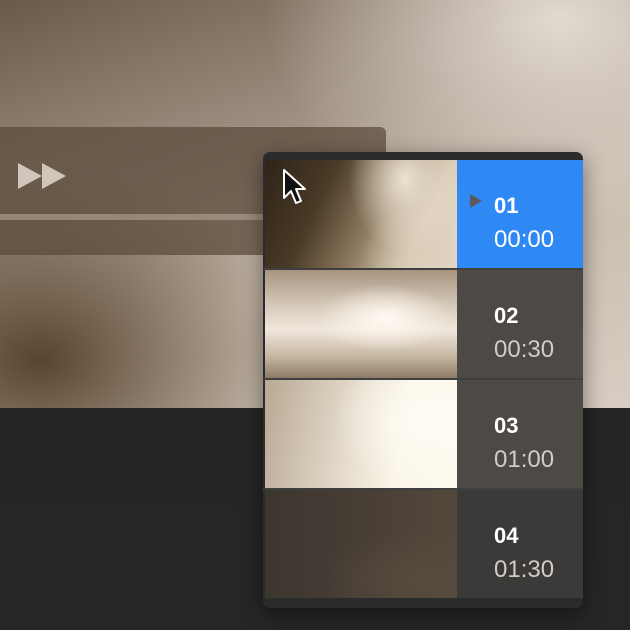 This screenshot has width=630, height=630. What do you see at coordinates (524, 349) in the screenshot?
I see `chapter-time: 00:30` at bounding box center [524, 349].